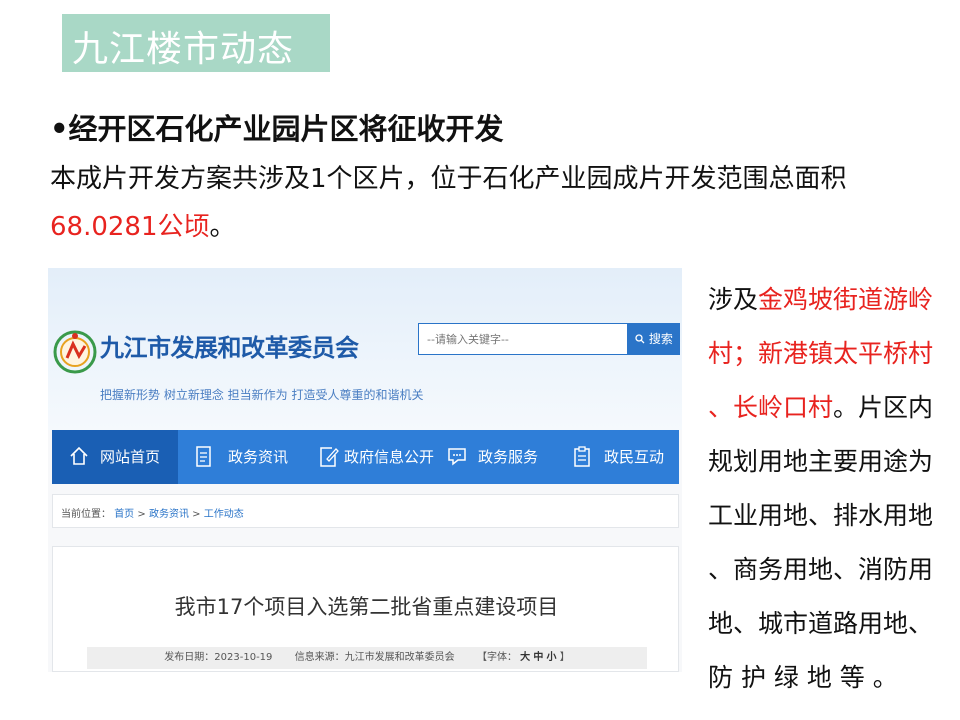 This screenshot has width=960, height=720. Describe the element at coordinates (329, 457) in the screenshot. I see `edit-document-icon` at that location.